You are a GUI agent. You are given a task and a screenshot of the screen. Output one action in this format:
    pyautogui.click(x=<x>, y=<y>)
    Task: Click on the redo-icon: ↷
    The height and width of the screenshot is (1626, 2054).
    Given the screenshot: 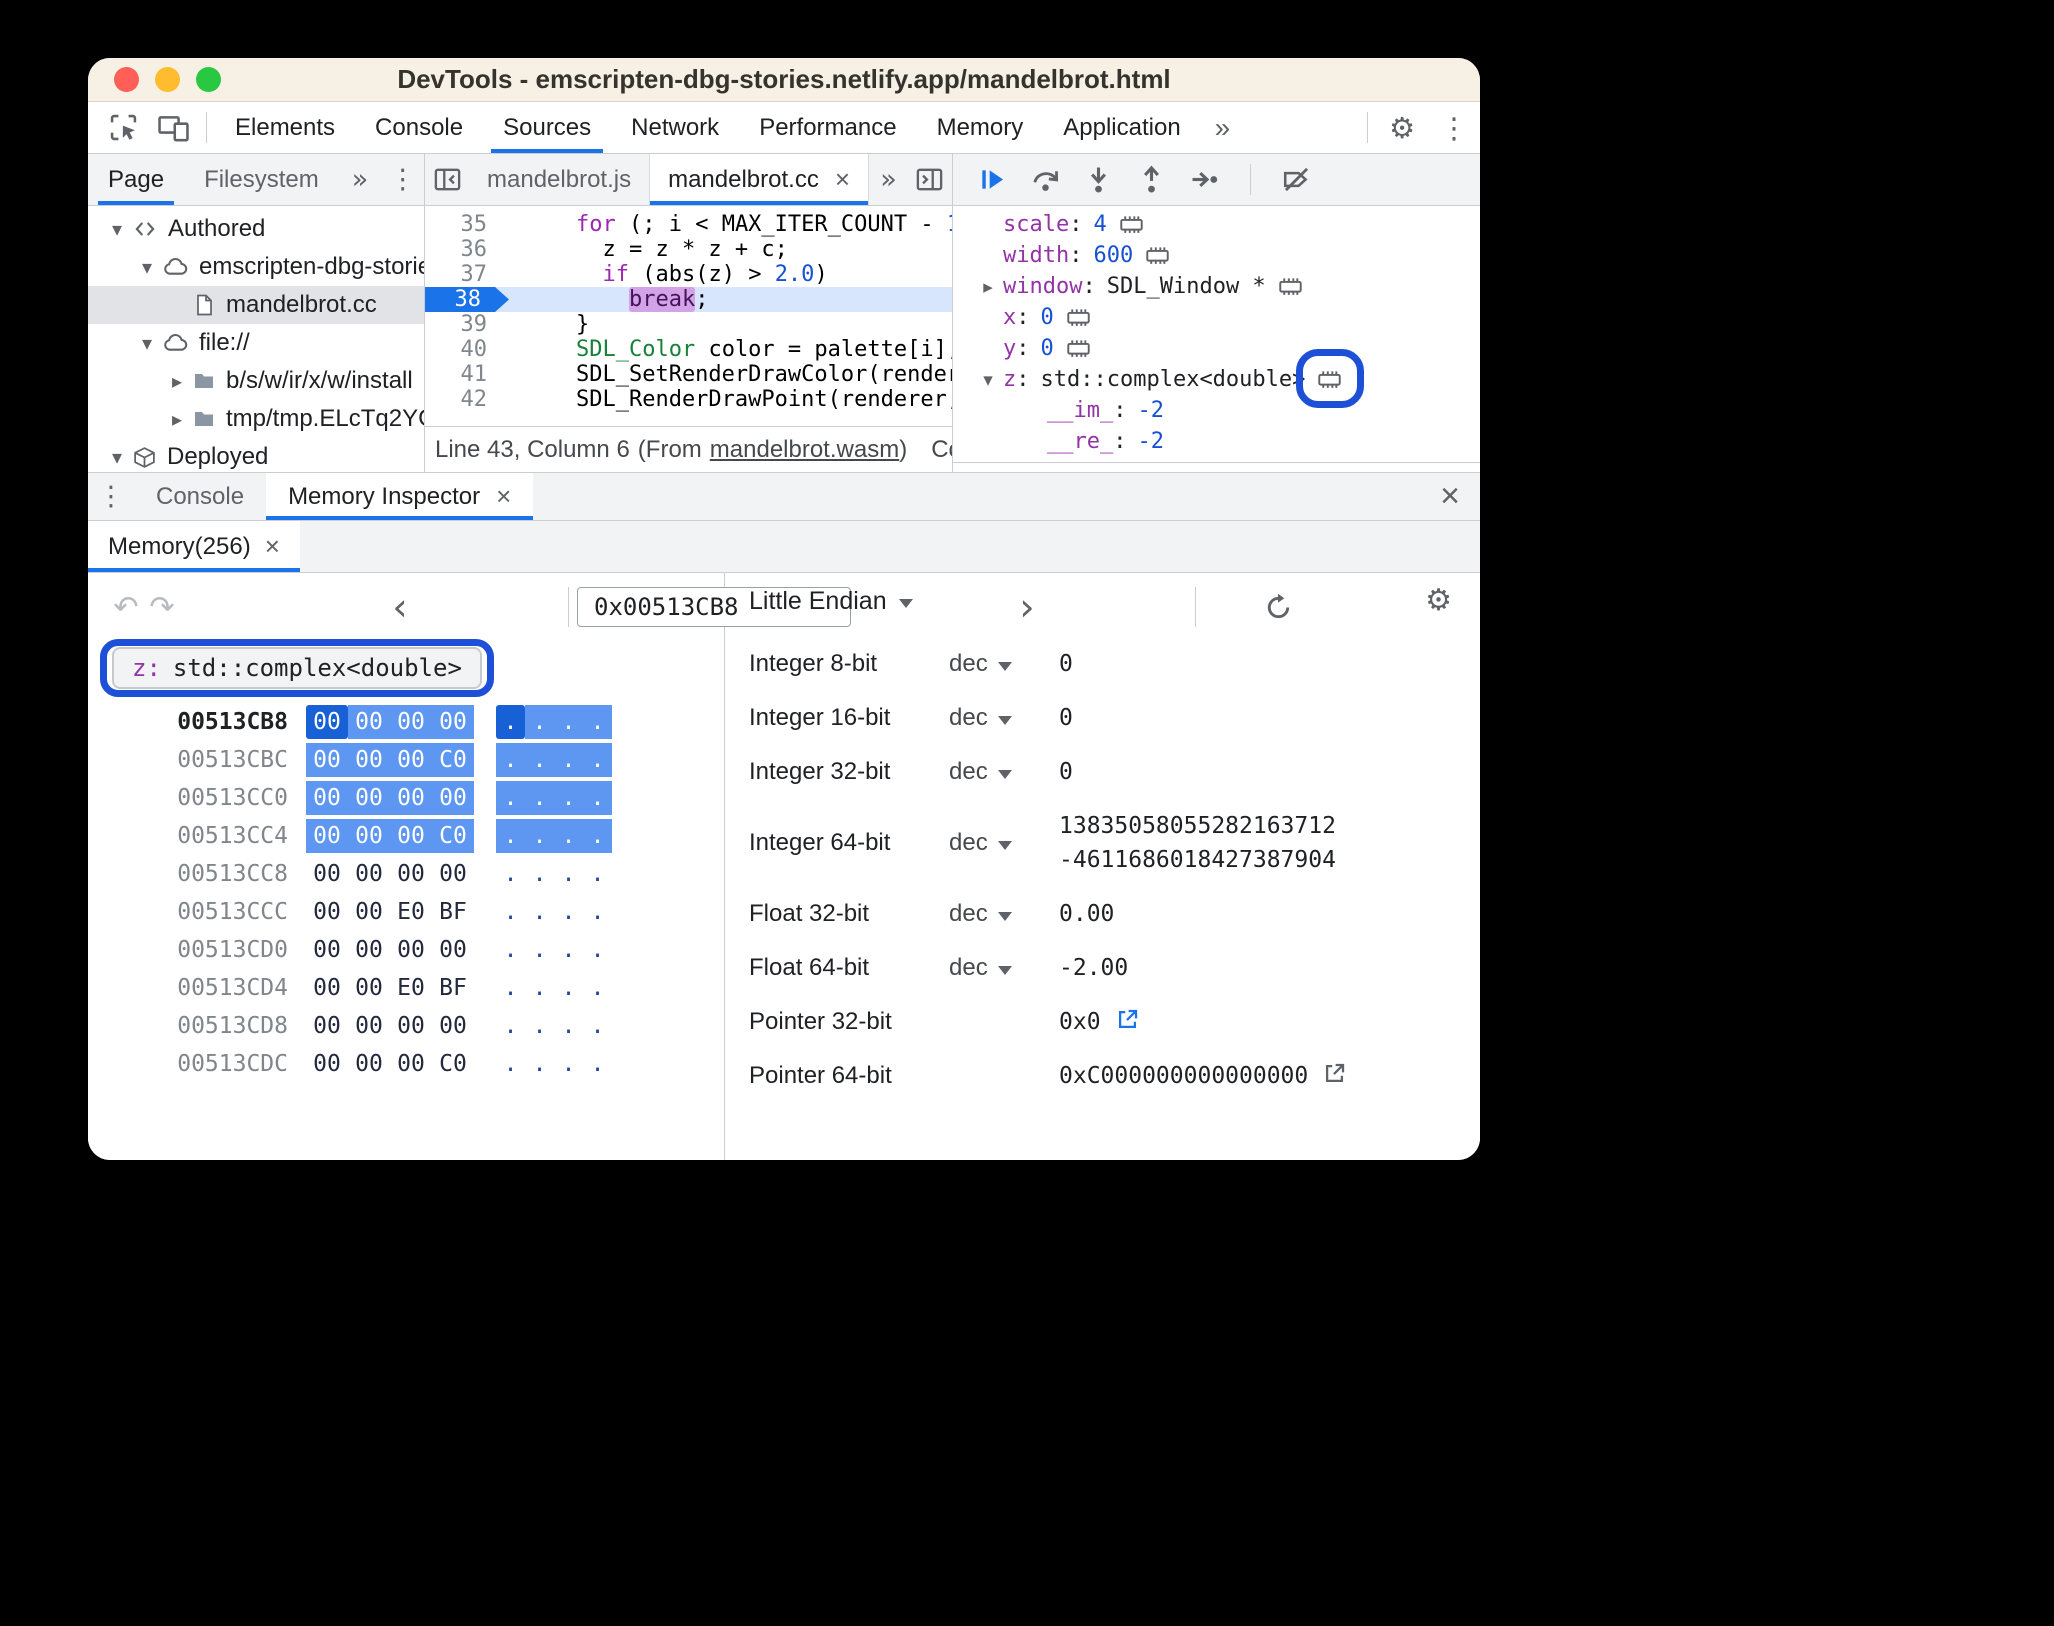 What is the action you would take?
    pyautogui.click(x=162, y=607)
    